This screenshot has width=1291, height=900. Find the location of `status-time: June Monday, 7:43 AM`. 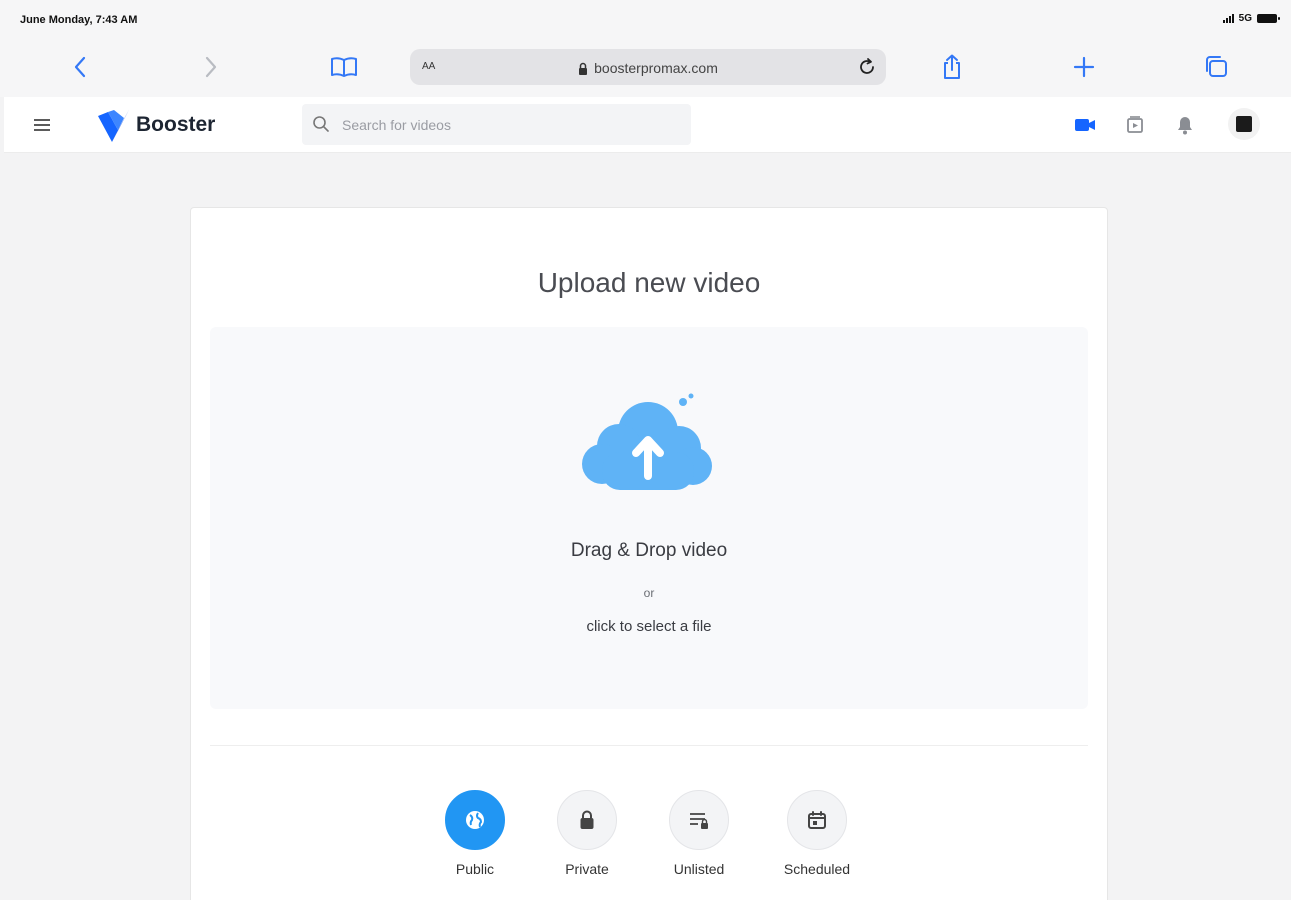

status-time: June Monday, 7:43 AM is located at coordinates (79, 20).